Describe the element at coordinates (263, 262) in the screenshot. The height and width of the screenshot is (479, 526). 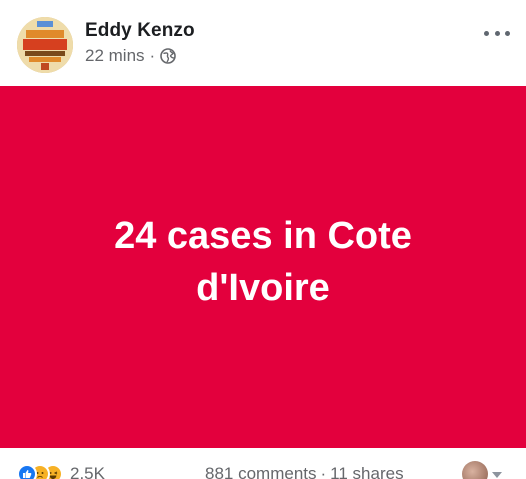
I see `post-text: 24 cases in Cote d'Ivoire` at that location.